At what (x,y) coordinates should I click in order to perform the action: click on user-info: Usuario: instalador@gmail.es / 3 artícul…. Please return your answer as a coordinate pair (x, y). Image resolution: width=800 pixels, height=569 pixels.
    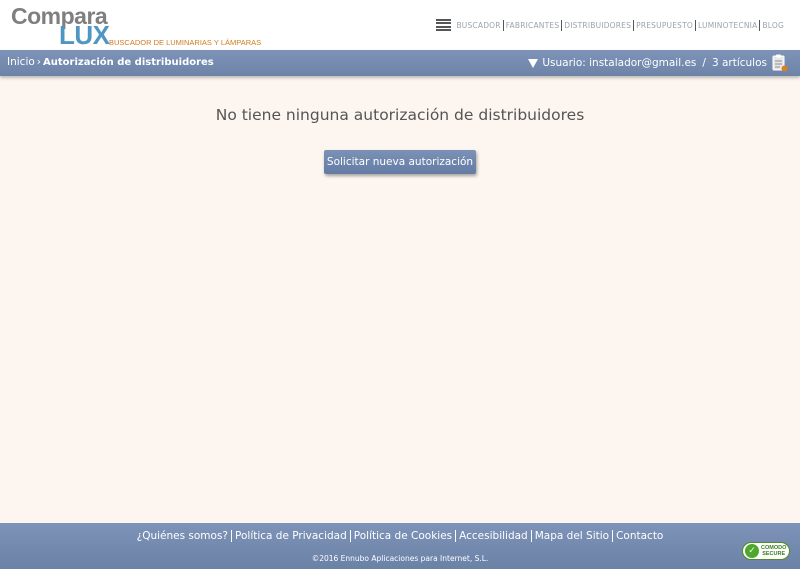
    Looking at the image, I should click on (658, 63).